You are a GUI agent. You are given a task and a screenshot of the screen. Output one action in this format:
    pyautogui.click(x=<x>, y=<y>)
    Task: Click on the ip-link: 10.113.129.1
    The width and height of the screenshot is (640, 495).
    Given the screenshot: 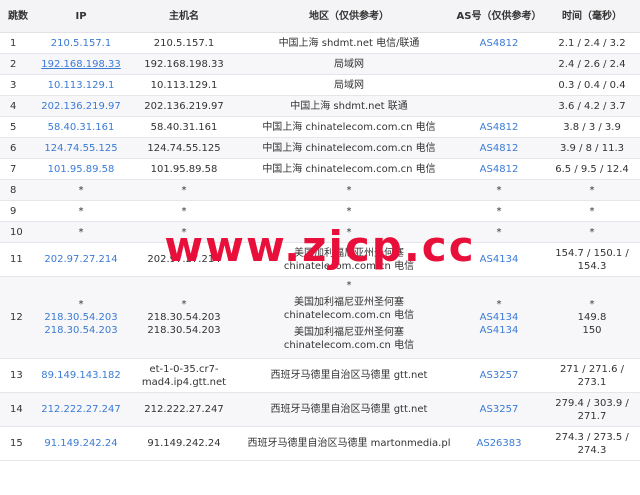 What is the action you would take?
    pyautogui.click(x=81, y=85)
    